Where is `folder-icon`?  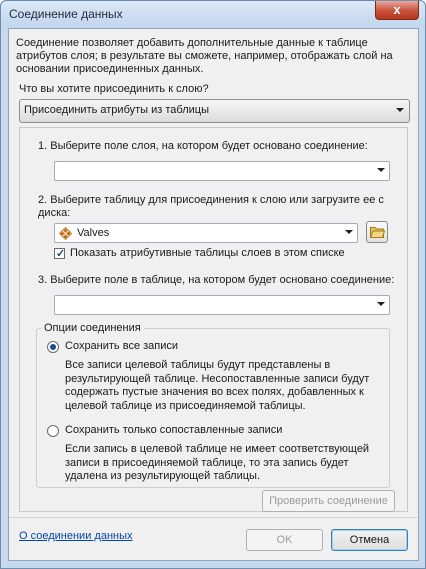 folder-icon is located at coordinates (377, 232).